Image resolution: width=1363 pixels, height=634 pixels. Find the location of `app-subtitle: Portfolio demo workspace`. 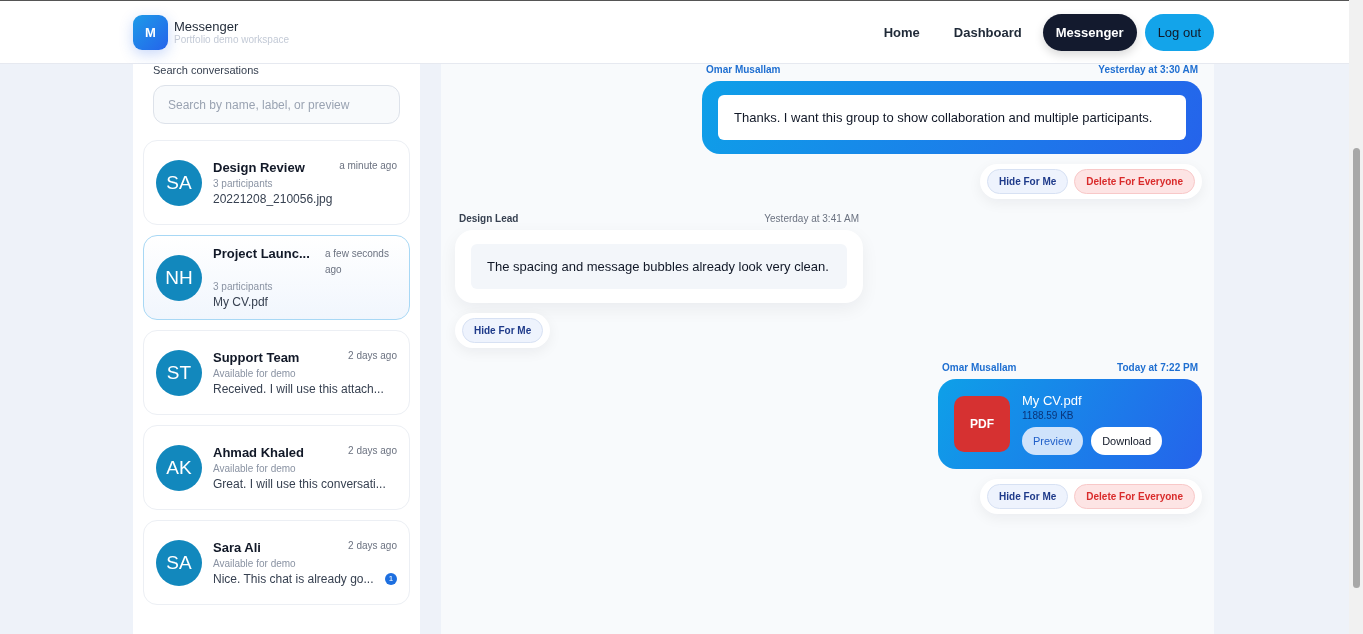

app-subtitle: Portfolio demo workspace is located at coordinates (232, 39).